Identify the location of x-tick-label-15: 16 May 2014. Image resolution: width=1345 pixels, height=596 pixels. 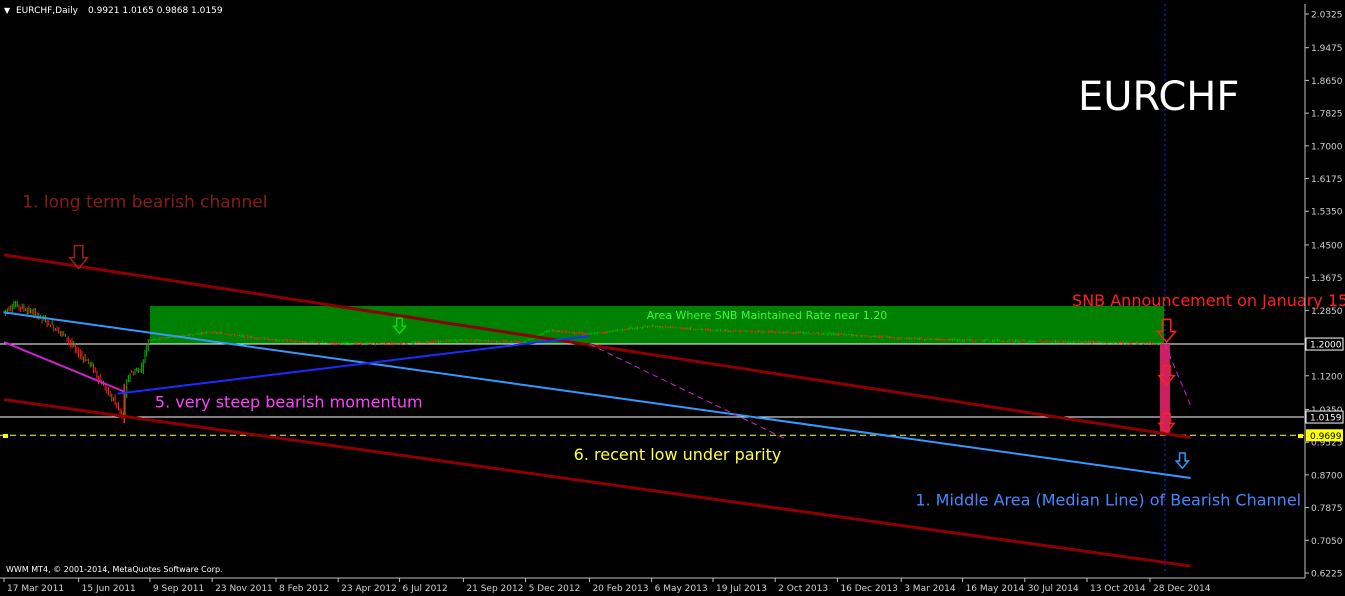
(995, 589).